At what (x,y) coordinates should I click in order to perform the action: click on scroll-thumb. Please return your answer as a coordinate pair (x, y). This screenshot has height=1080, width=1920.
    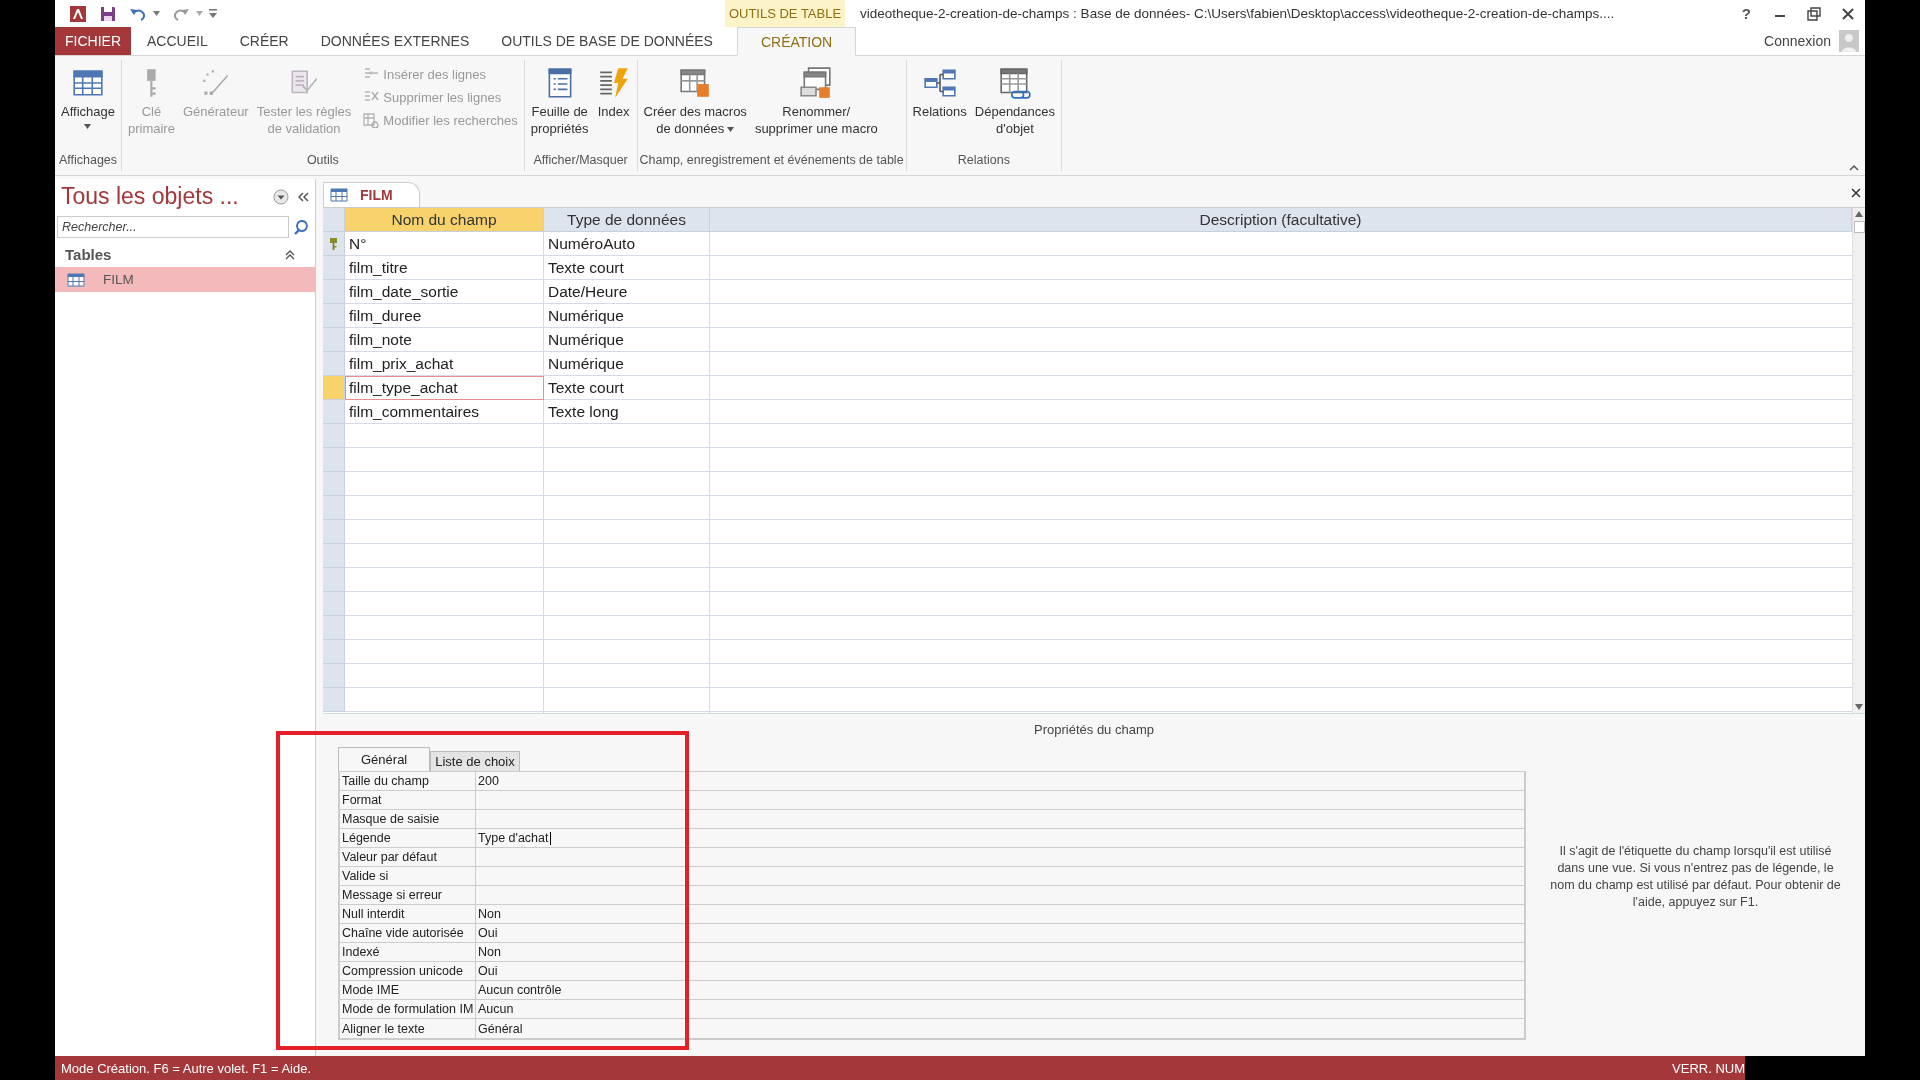
    Looking at the image, I should click on (1859, 227).